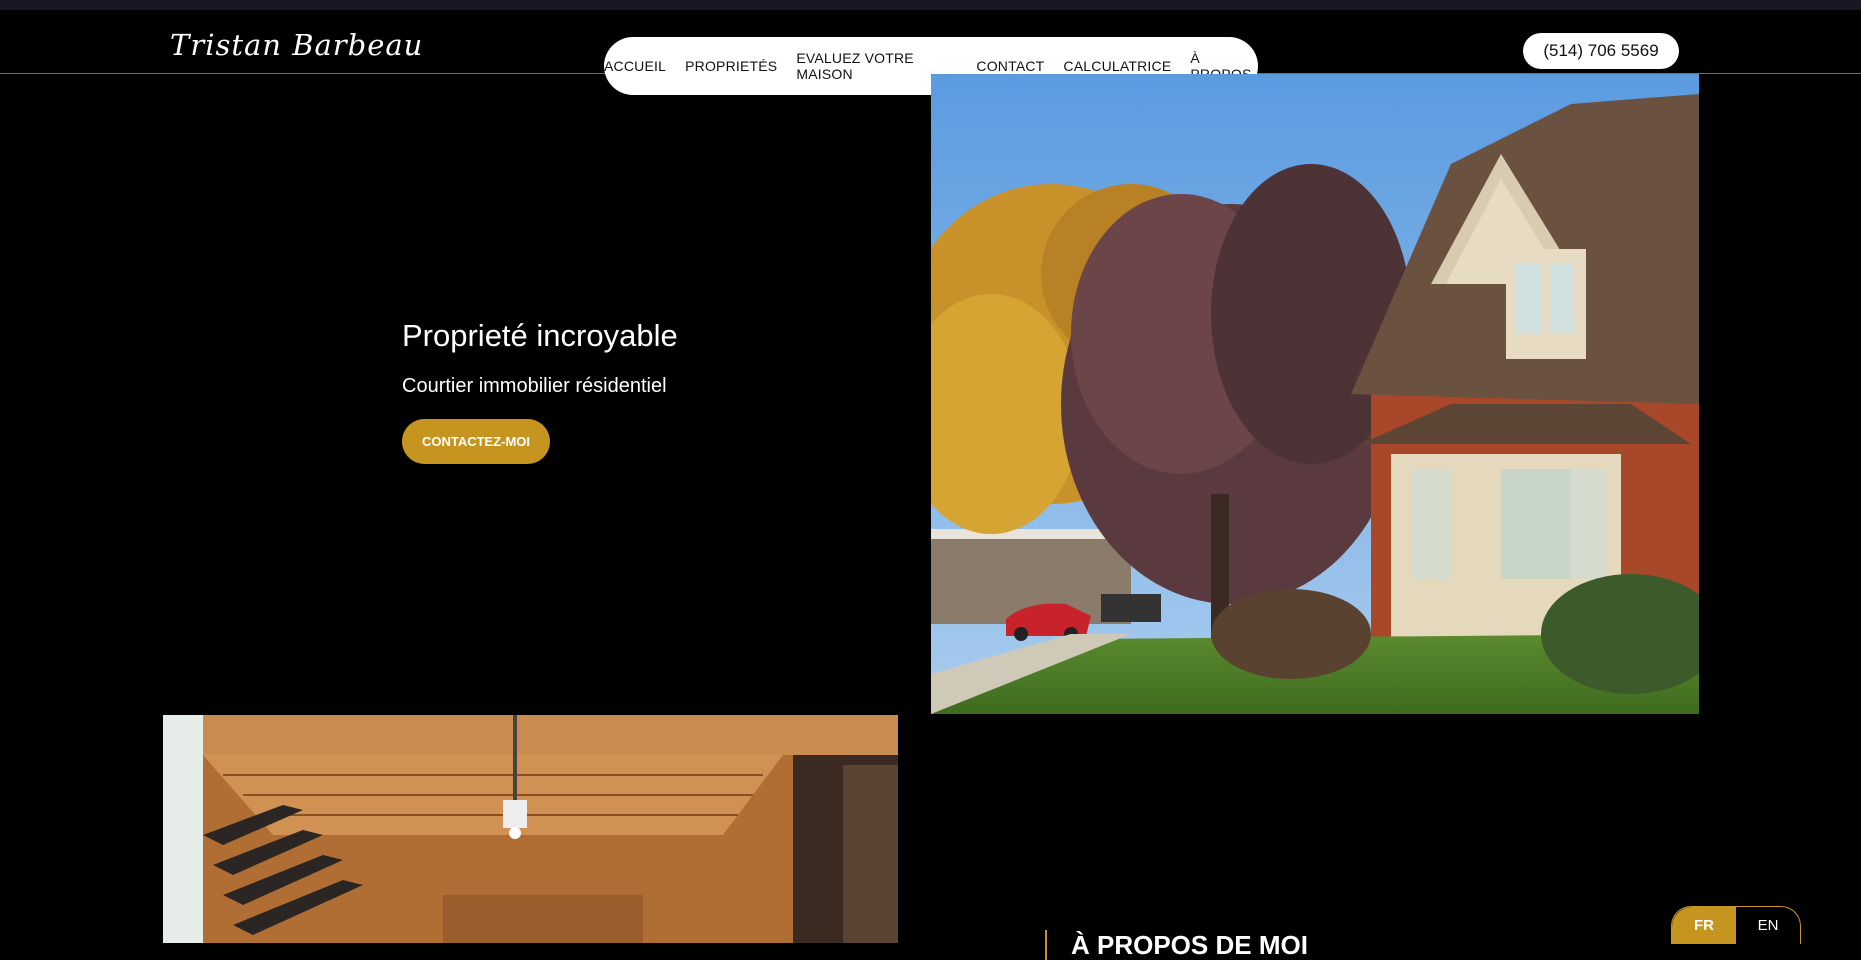  What do you see at coordinates (530, 829) in the screenshot?
I see `interior-photo` at bounding box center [530, 829].